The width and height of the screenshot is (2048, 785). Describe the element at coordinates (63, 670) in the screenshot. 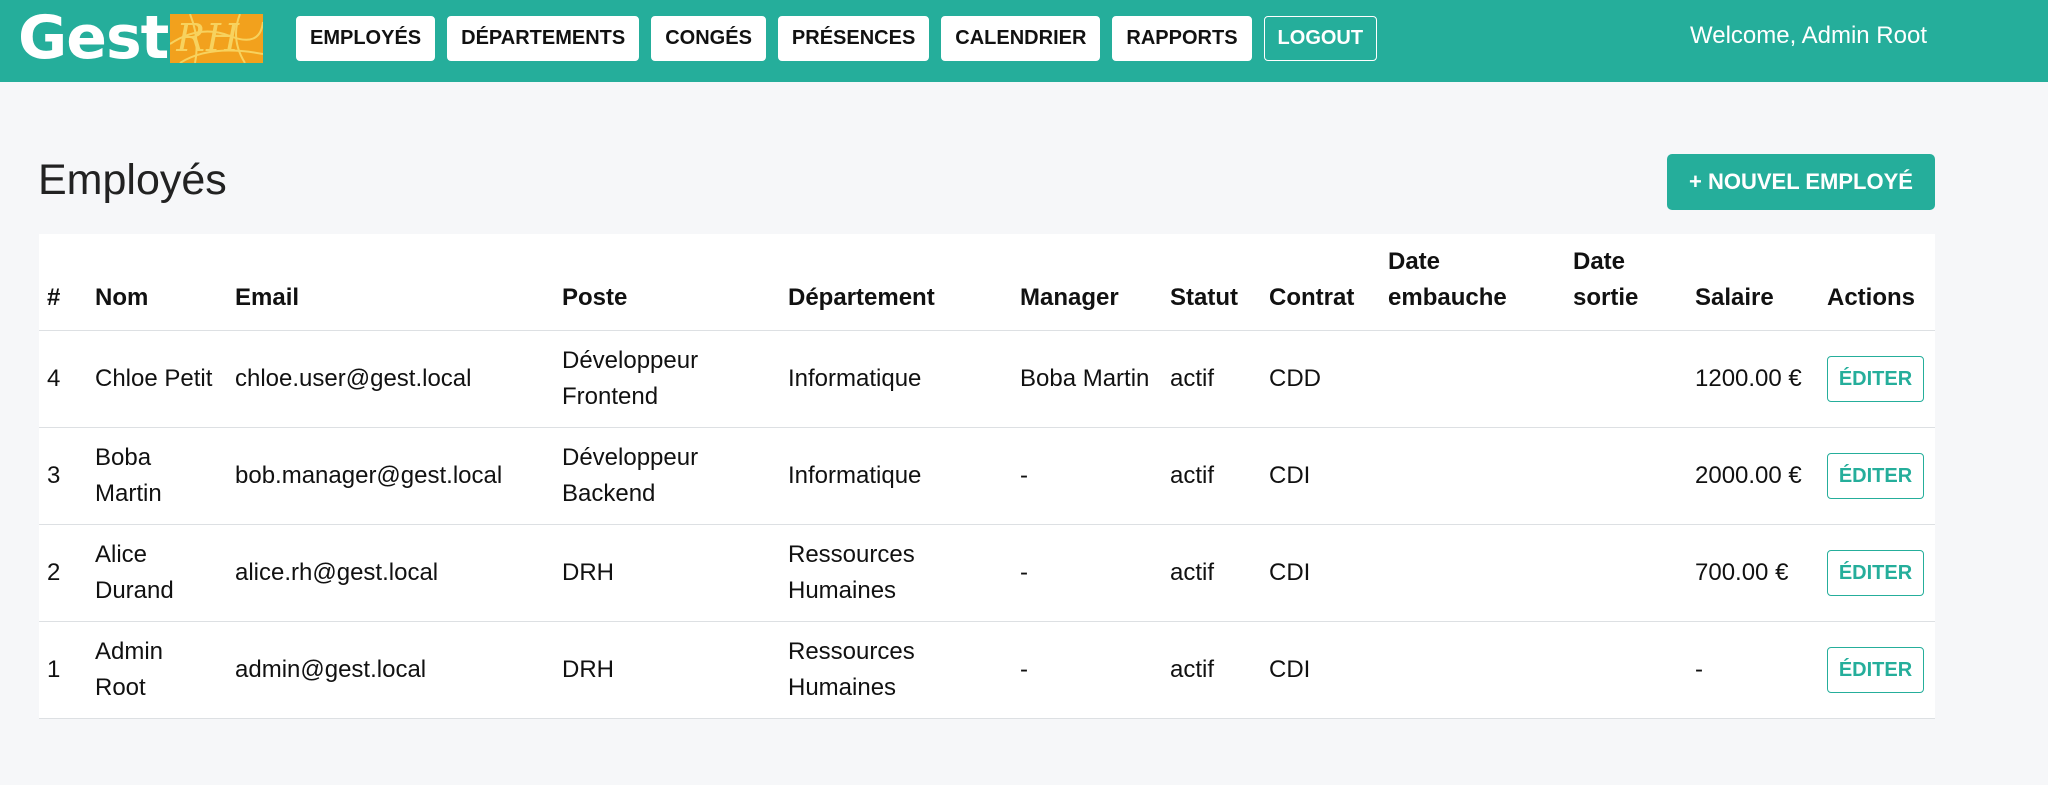

I see `cell-id: 1` at that location.